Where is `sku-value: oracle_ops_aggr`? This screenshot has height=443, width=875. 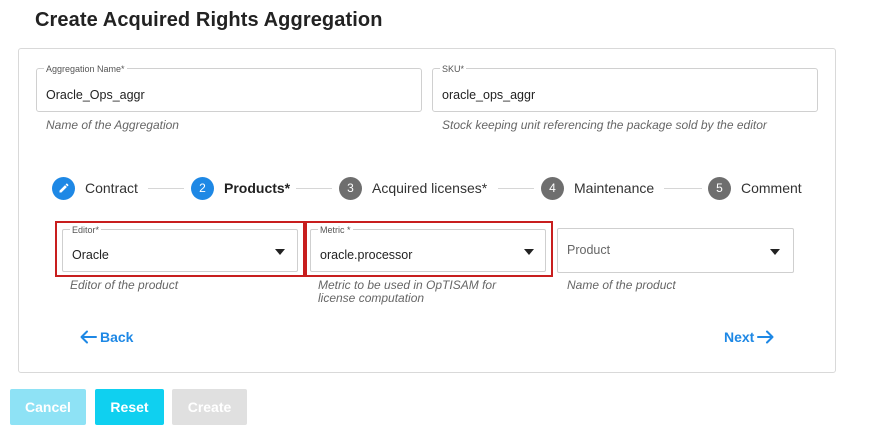 sku-value: oracle_ops_aggr is located at coordinates (489, 95).